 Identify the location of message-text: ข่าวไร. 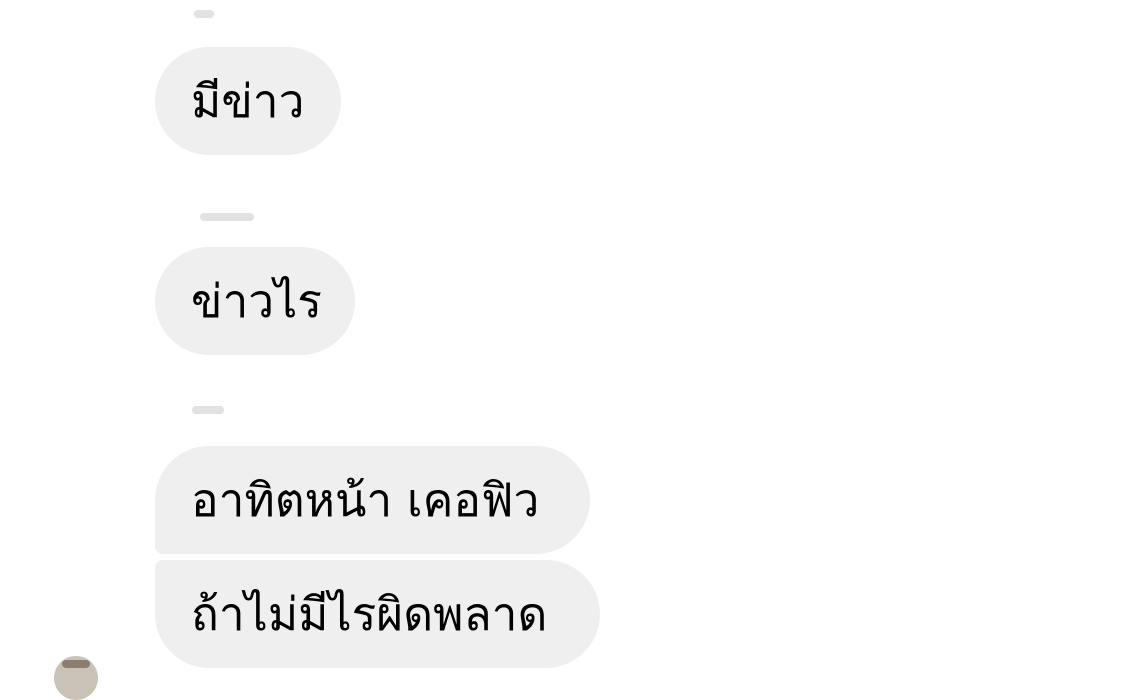
(256, 301).